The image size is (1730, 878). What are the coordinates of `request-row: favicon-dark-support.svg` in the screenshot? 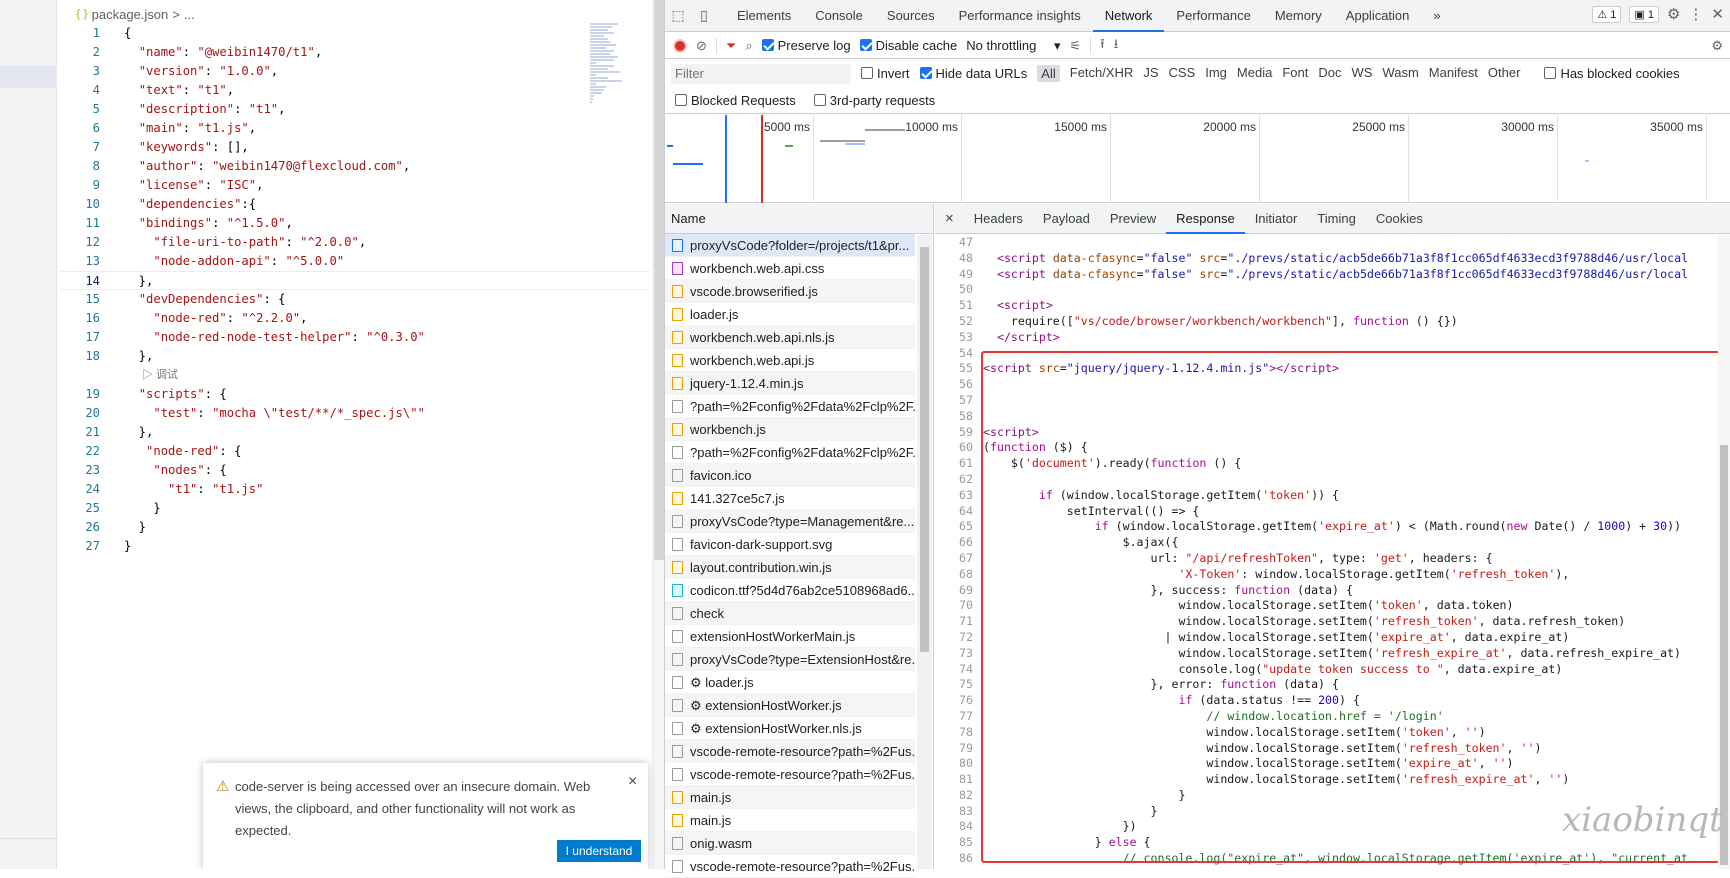 It's located at (790, 544).